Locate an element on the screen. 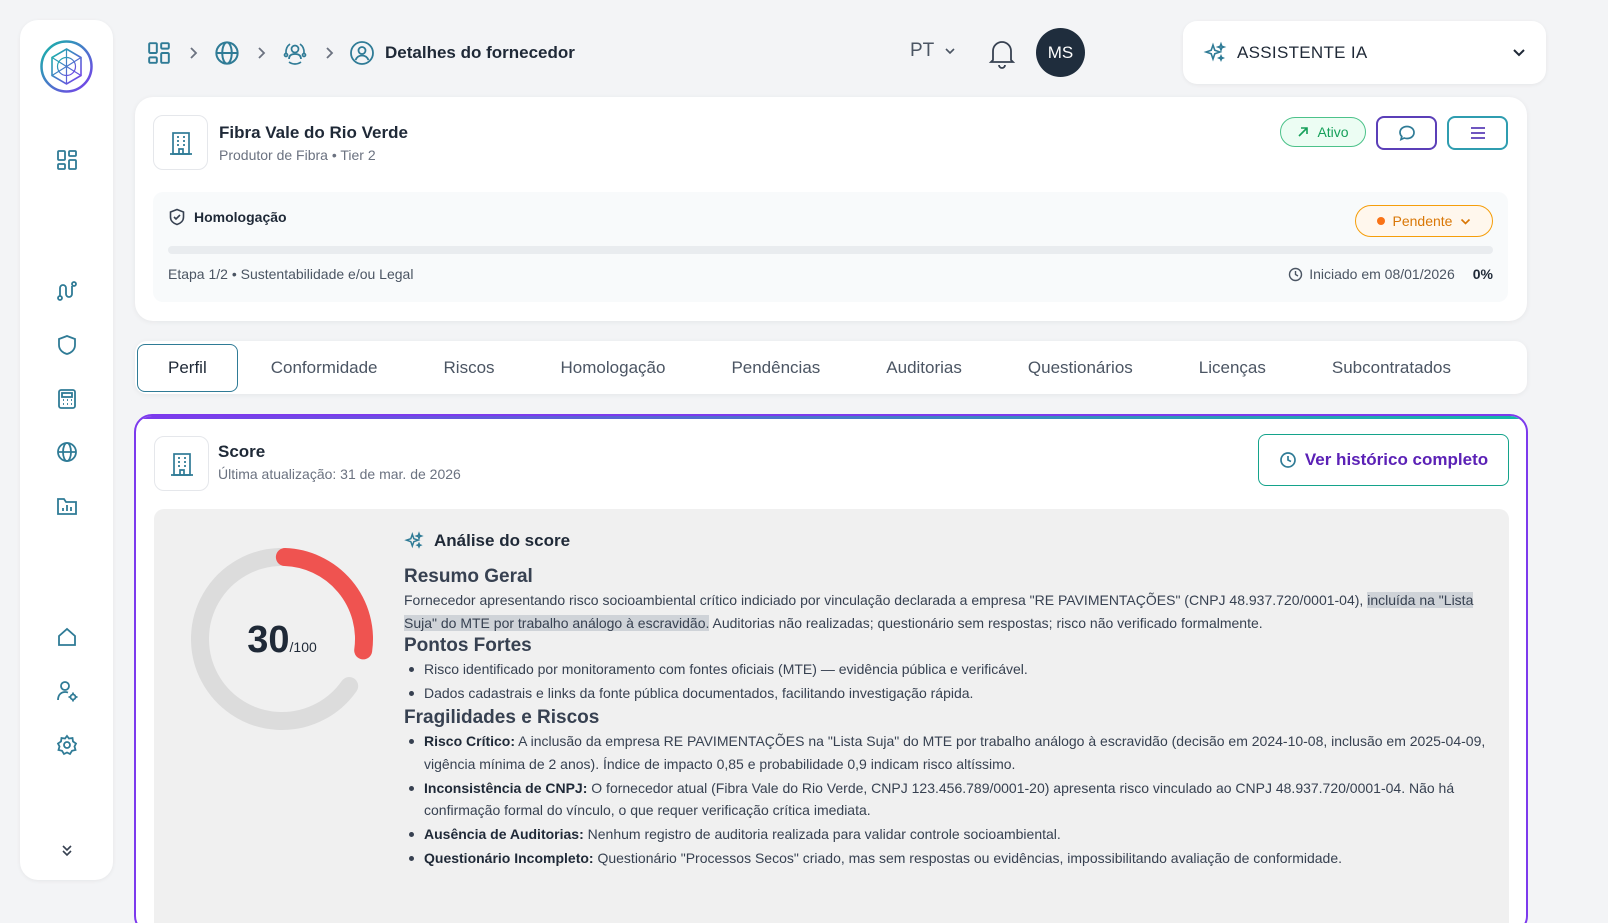  chevron-down-icon is located at coordinates (1465, 221).